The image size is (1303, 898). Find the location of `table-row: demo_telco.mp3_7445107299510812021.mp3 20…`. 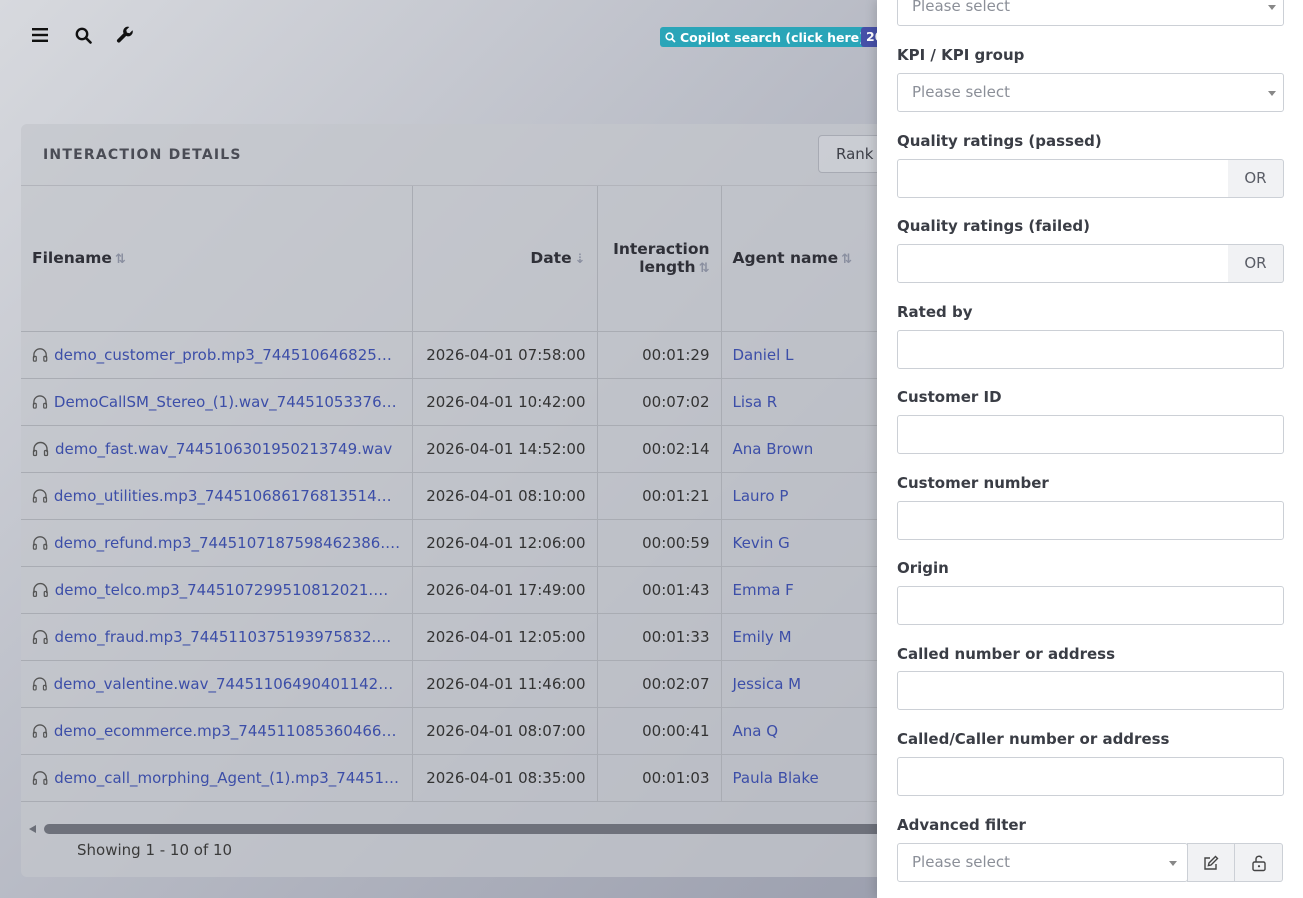

table-row: demo_telco.mp3_7445107299510812021.mp3 20… is located at coordinates (461, 590).